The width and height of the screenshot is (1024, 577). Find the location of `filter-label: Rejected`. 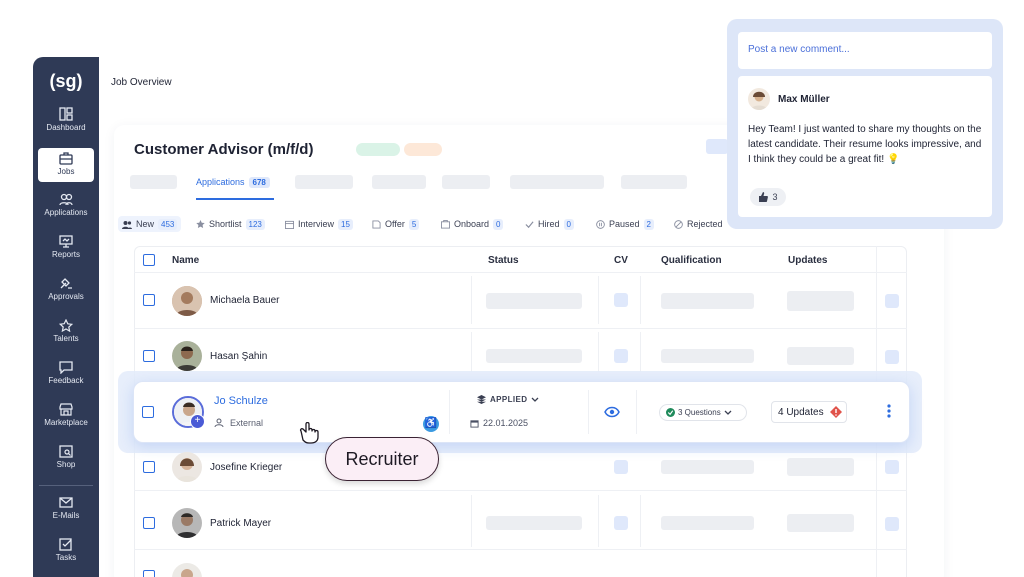

filter-label: Rejected is located at coordinates (705, 224).